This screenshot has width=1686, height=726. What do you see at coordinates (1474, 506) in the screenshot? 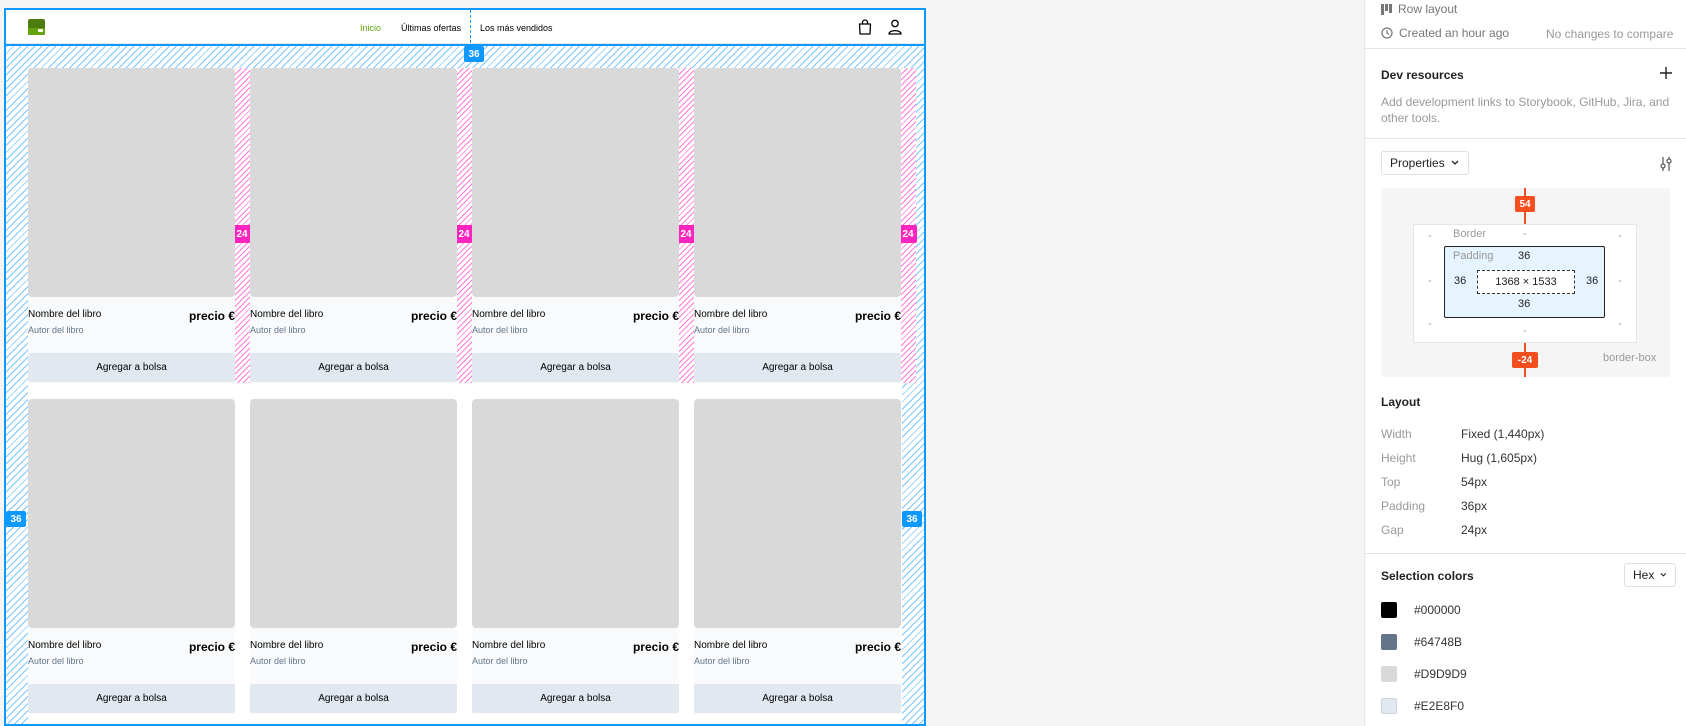
I see `layout-value-padding: 36px` at bounding box center [1474, 506].